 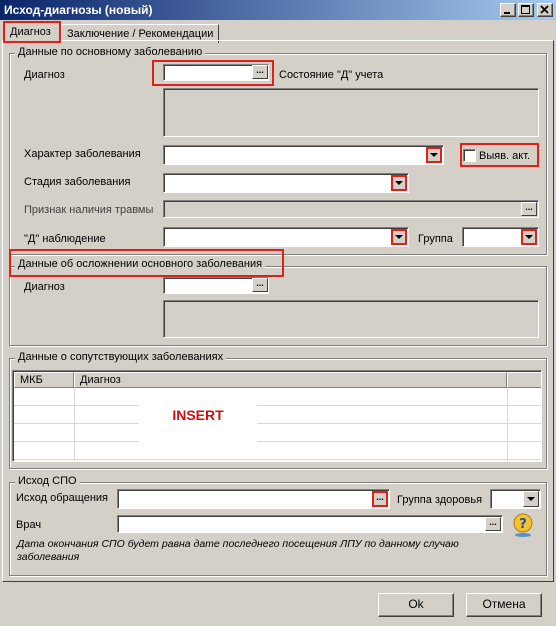 I want to click on window-title: Исход-диагнозы (новый), so click(x=78, y=10).